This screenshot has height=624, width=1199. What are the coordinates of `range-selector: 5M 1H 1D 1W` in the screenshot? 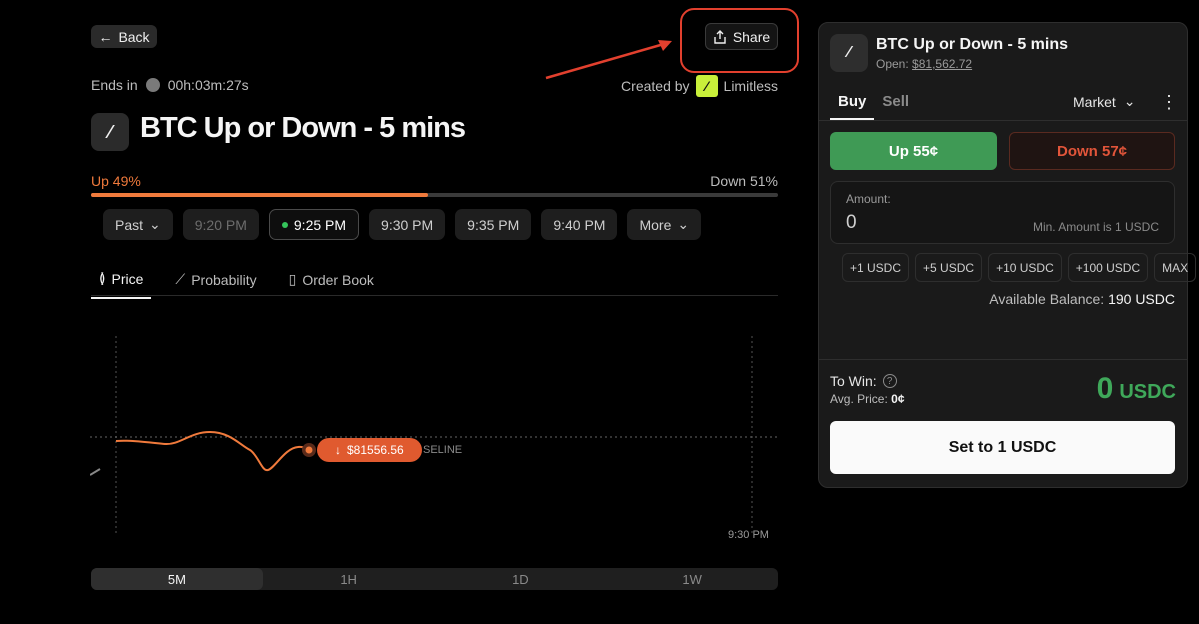 It's located at (434, 579).